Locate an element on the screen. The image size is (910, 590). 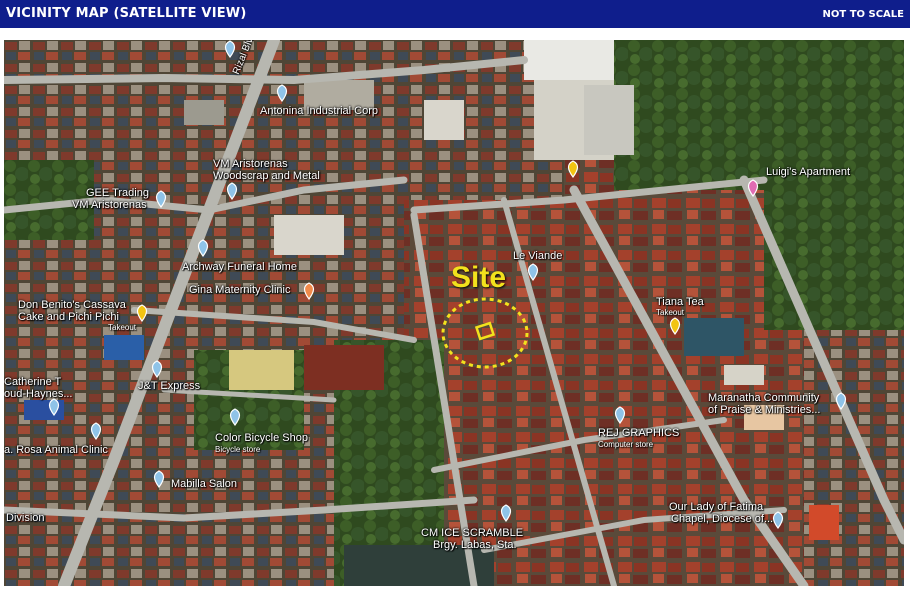
site-label: Site is located at coordinates (479, 277).